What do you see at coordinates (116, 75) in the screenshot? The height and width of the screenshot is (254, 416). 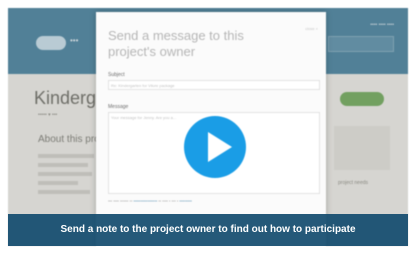 I see `subject-label: Subject` at bounding box center [116, 75].